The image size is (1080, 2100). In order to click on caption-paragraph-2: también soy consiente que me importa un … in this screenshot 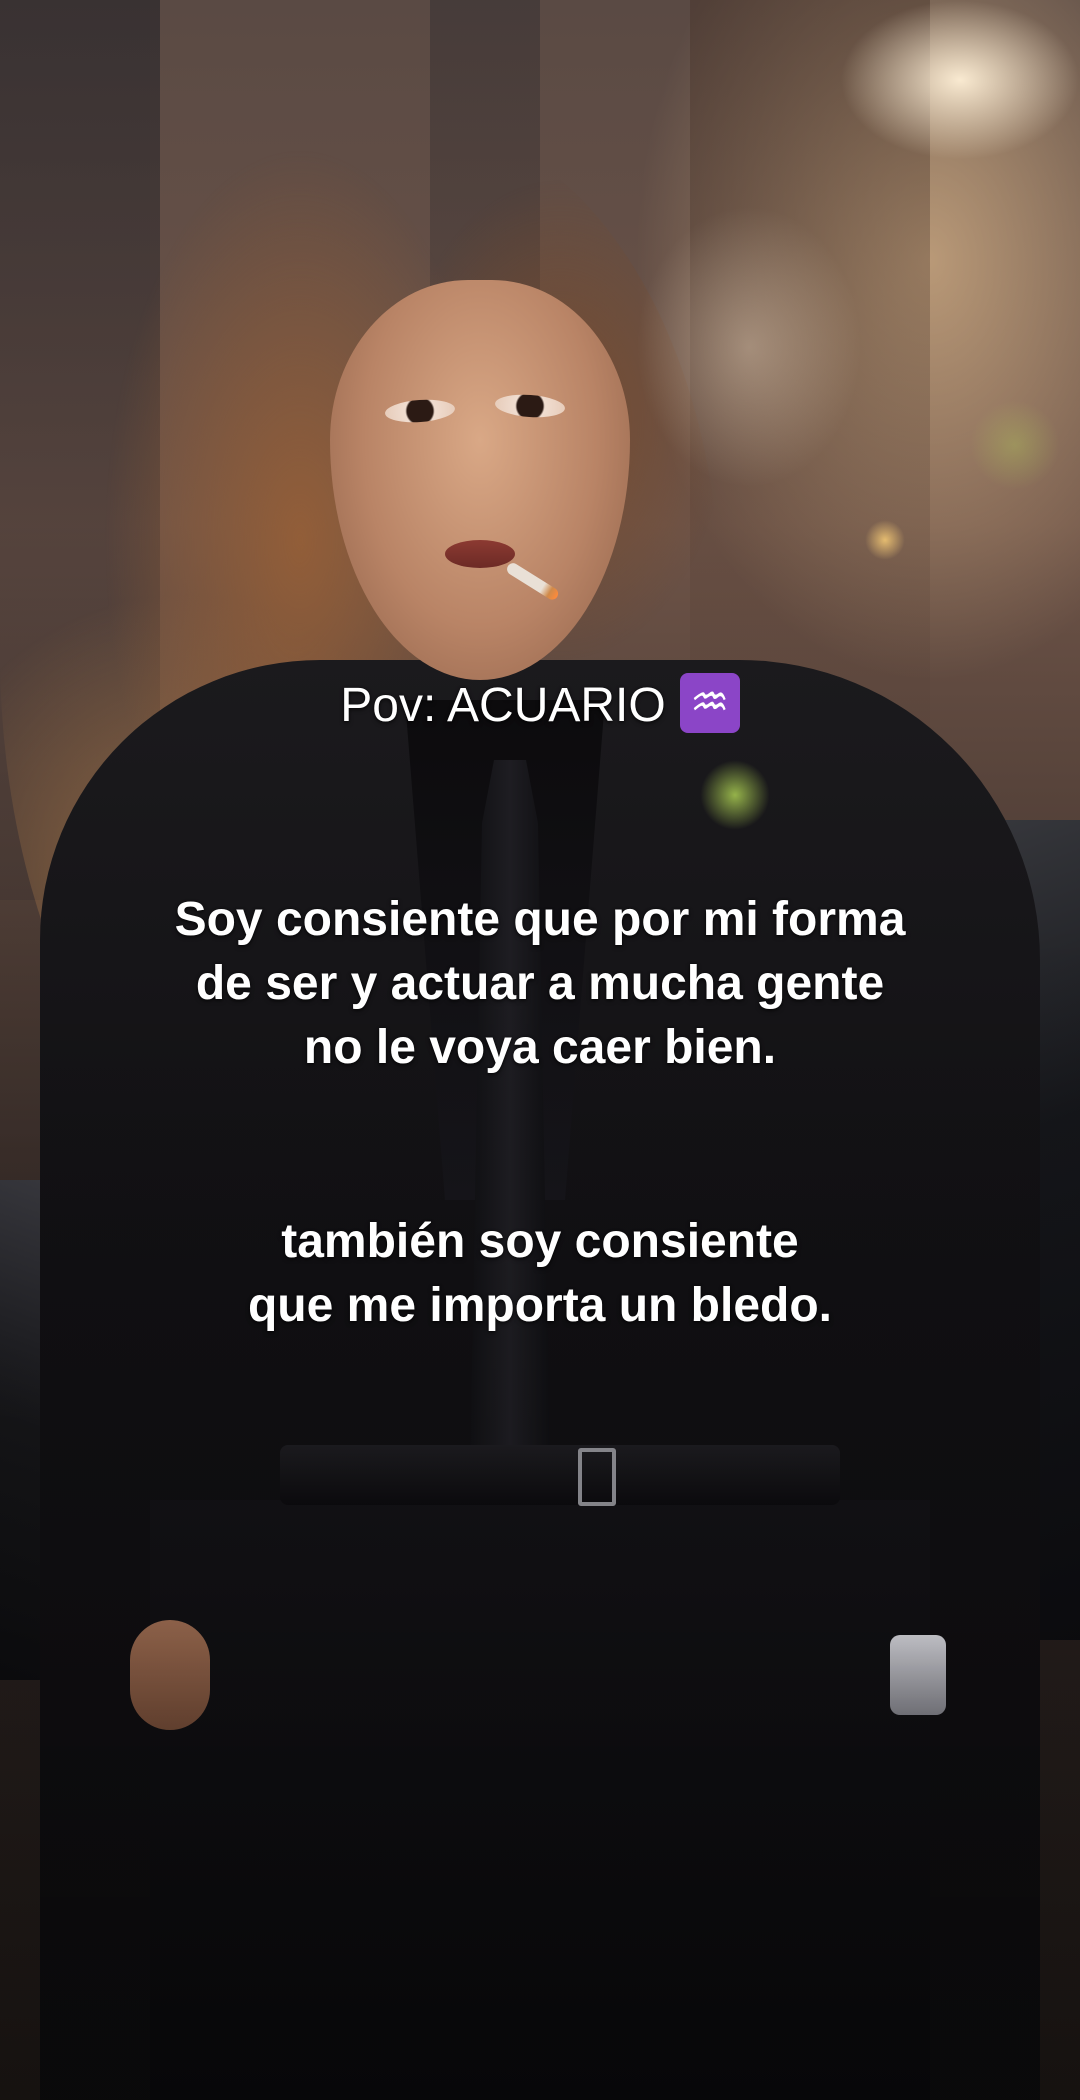, I will do `click(540, 1274)`.